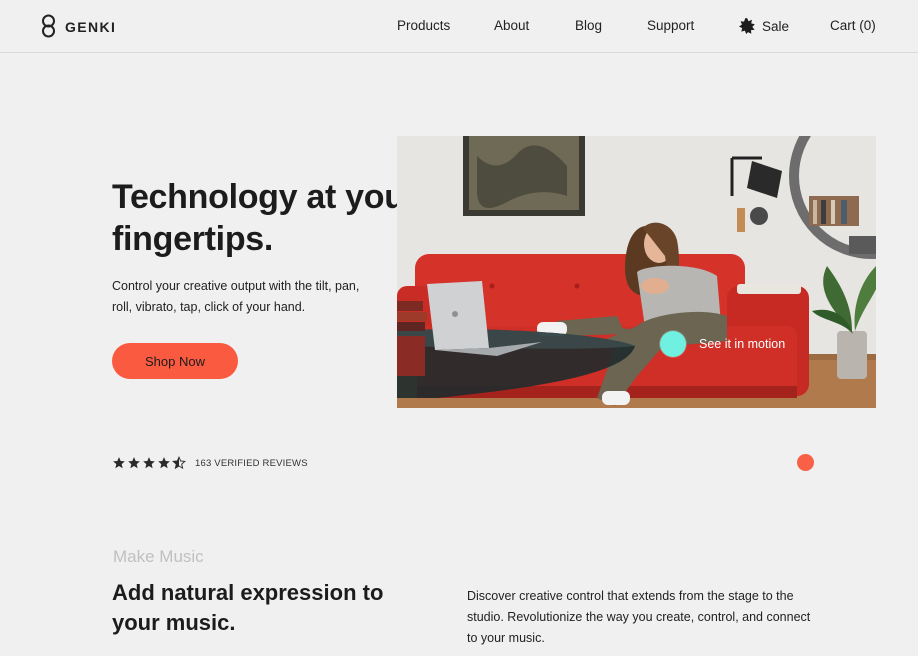 Image resolution: width=918 pixels, height=656 pixels. I want to click on carousel-dot, so click(805, 462).